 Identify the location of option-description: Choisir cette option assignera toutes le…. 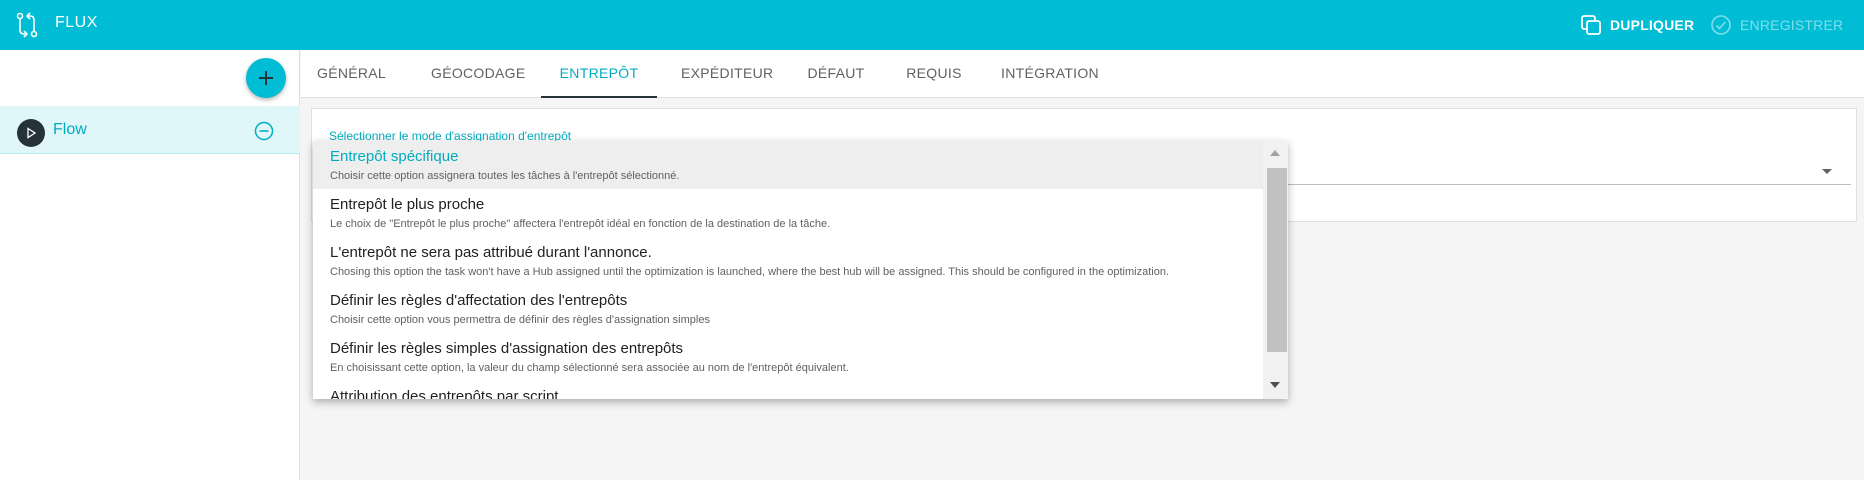
(505, 176).